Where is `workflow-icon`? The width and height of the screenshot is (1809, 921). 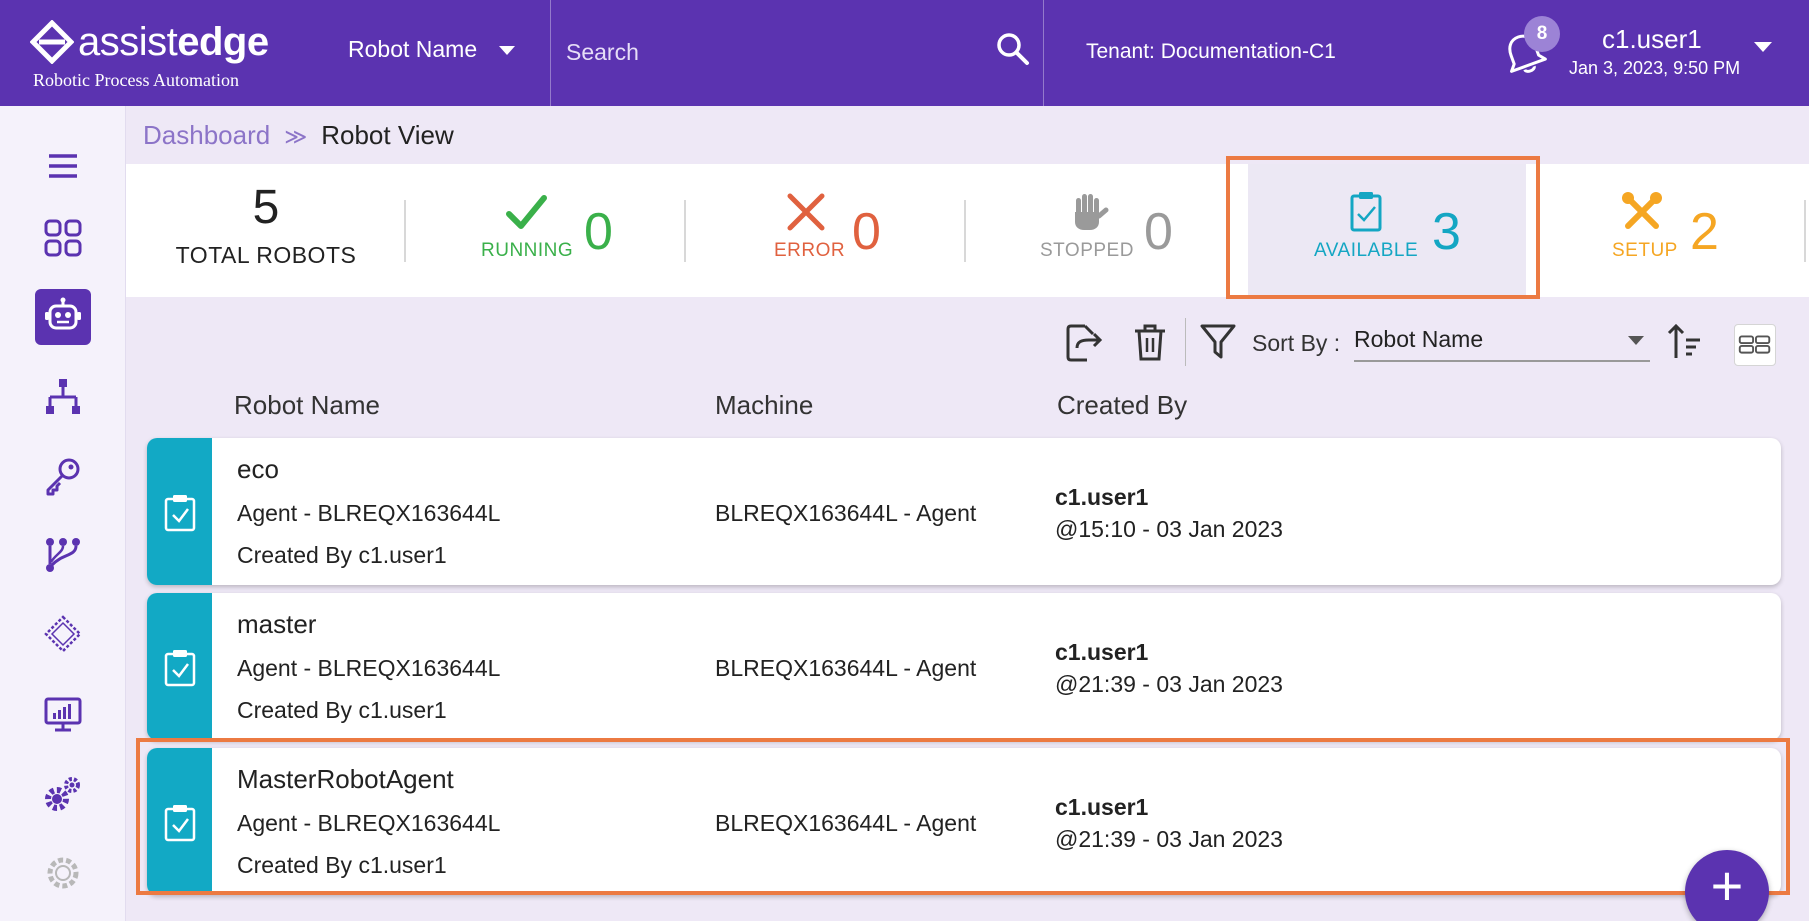 workflow-icon is located at coordinates (63, 555).